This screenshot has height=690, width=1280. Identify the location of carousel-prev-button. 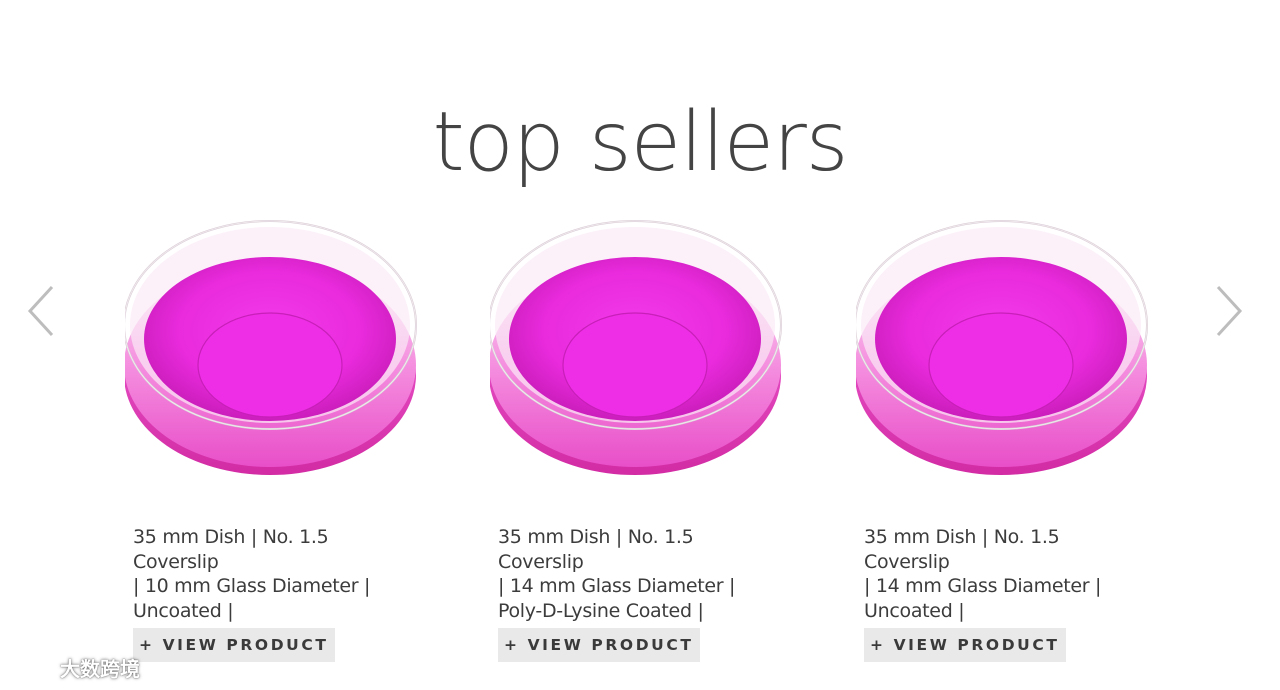
(40, 311).